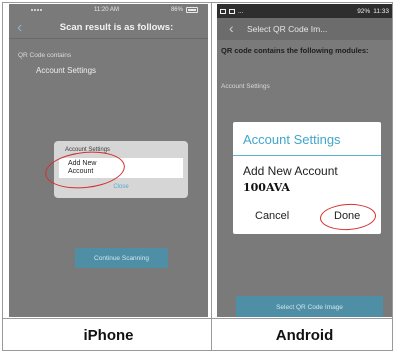 The height and width of the screenshot is (354, 396). Describe the element at coordinates (116, 27) in the screenshot. I see `ios-page-title: Scan result is as follows:` at that location.